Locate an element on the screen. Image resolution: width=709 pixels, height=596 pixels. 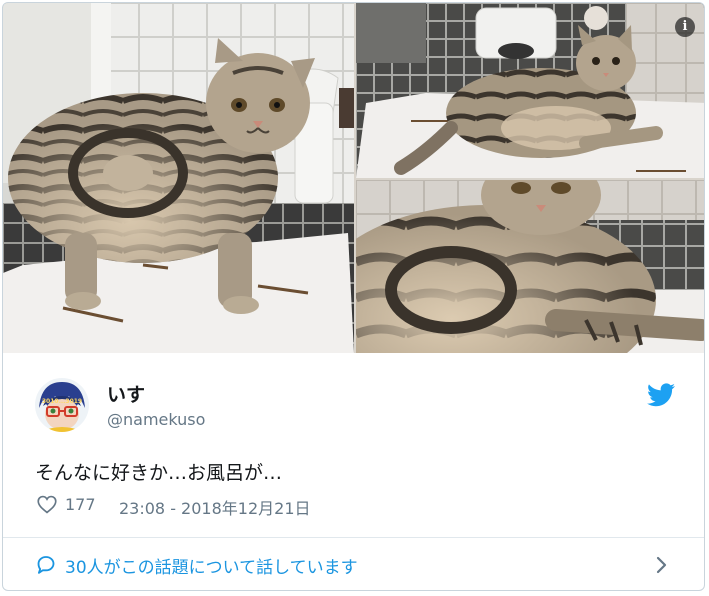
like-count: 177 is located at coordinates (80, 504).